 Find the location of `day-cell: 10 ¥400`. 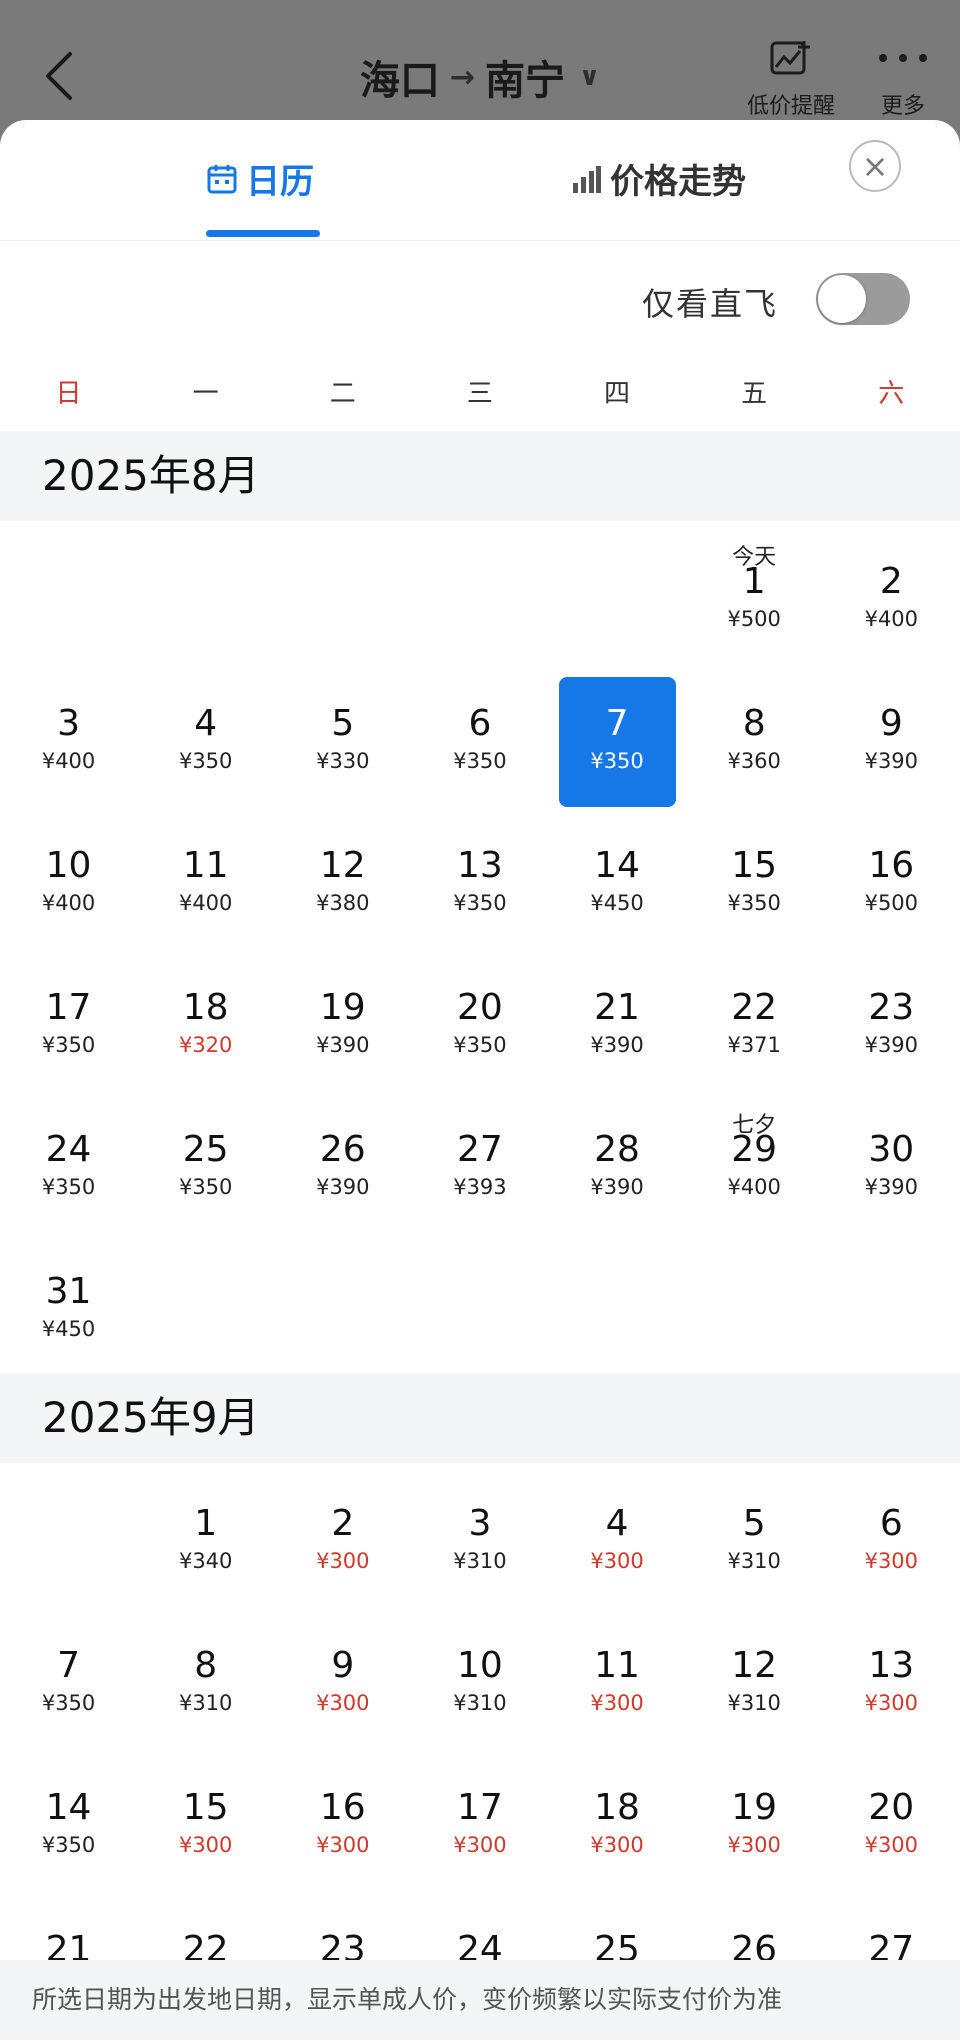

day-cell: 10 ¥400 is located at coordinates (68, 876).